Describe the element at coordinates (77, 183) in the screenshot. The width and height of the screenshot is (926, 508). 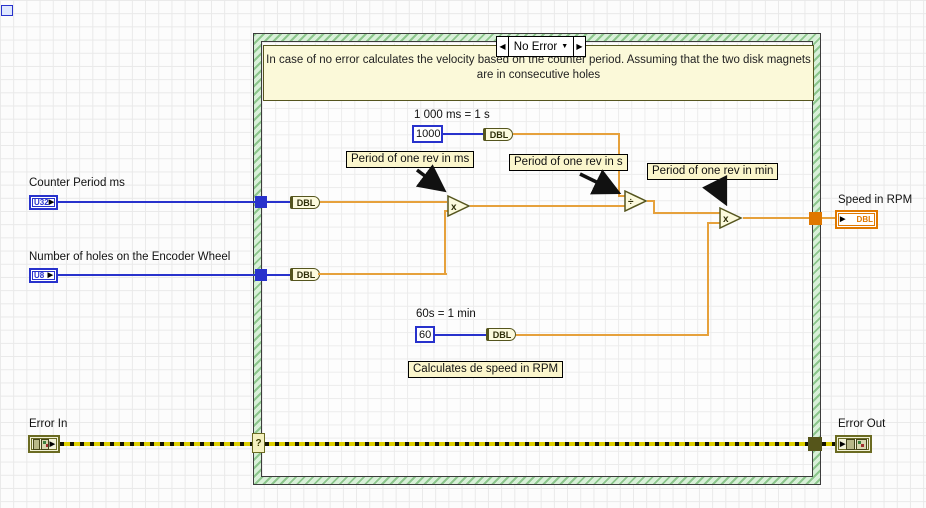
I see `counter-period-label: Counter Period ms` at that location.